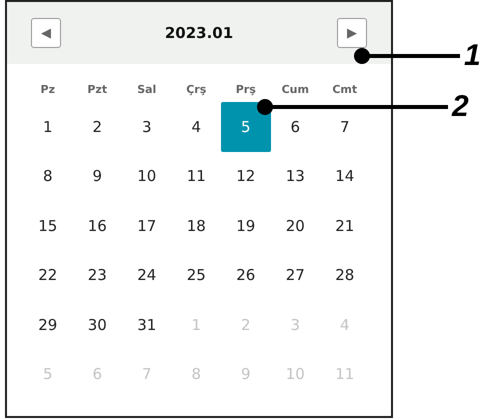  What do you see at coordinates (245, 225) in the screenshot?
I see `day-cell: 19` at bounding box center [245, 225].